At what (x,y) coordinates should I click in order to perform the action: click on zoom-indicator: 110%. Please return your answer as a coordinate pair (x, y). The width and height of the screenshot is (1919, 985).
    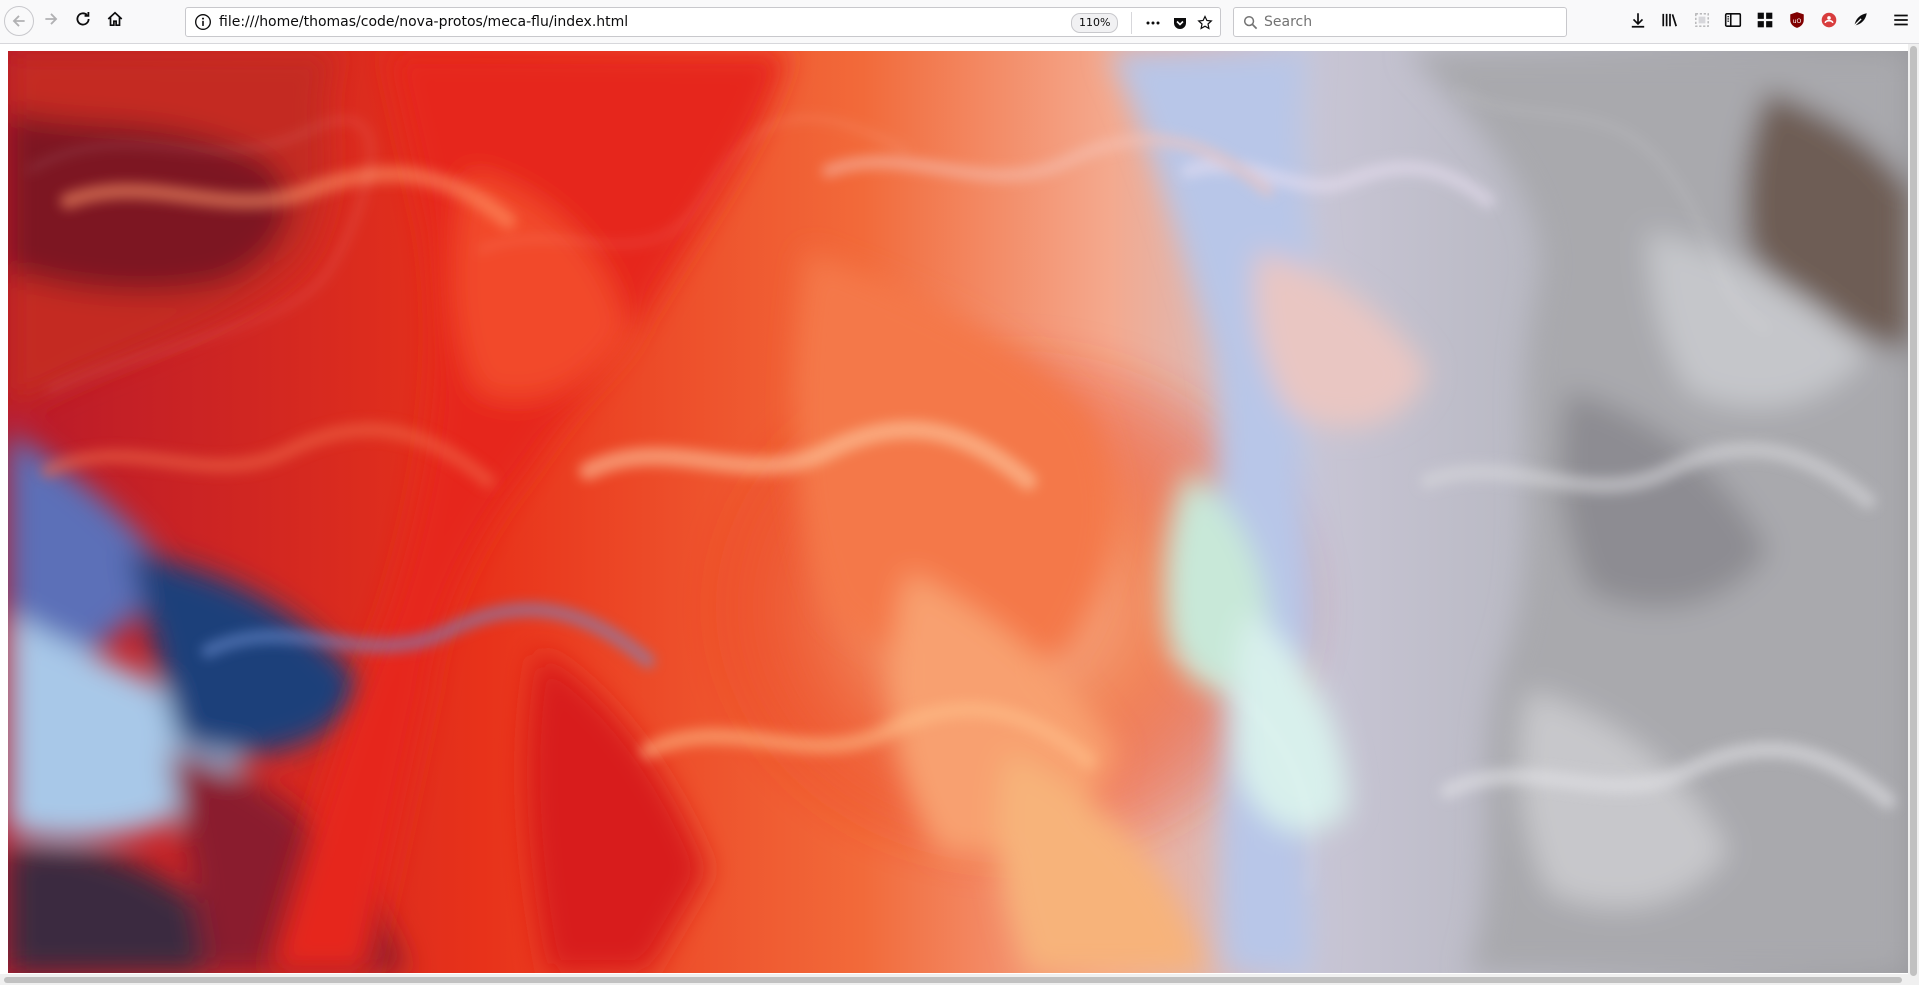
    Looking at the image, I should click on (1095, 23).